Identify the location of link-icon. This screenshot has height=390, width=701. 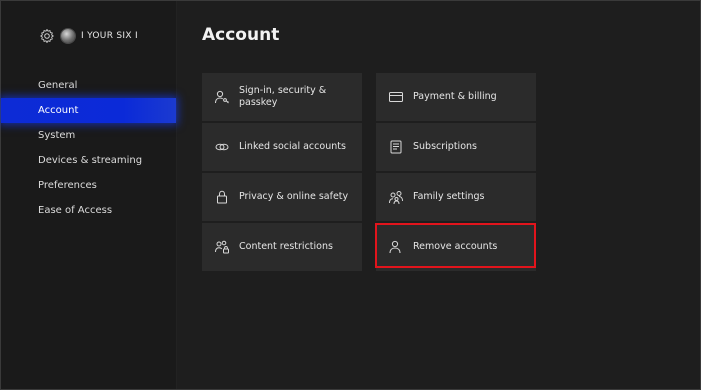
(222, 147).